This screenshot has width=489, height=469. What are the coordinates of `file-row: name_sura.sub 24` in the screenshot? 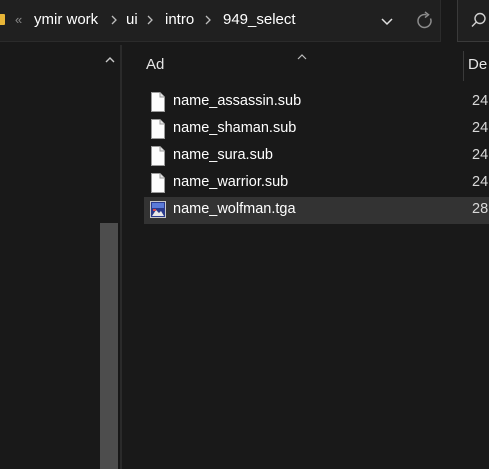 It's located at (316, 156).